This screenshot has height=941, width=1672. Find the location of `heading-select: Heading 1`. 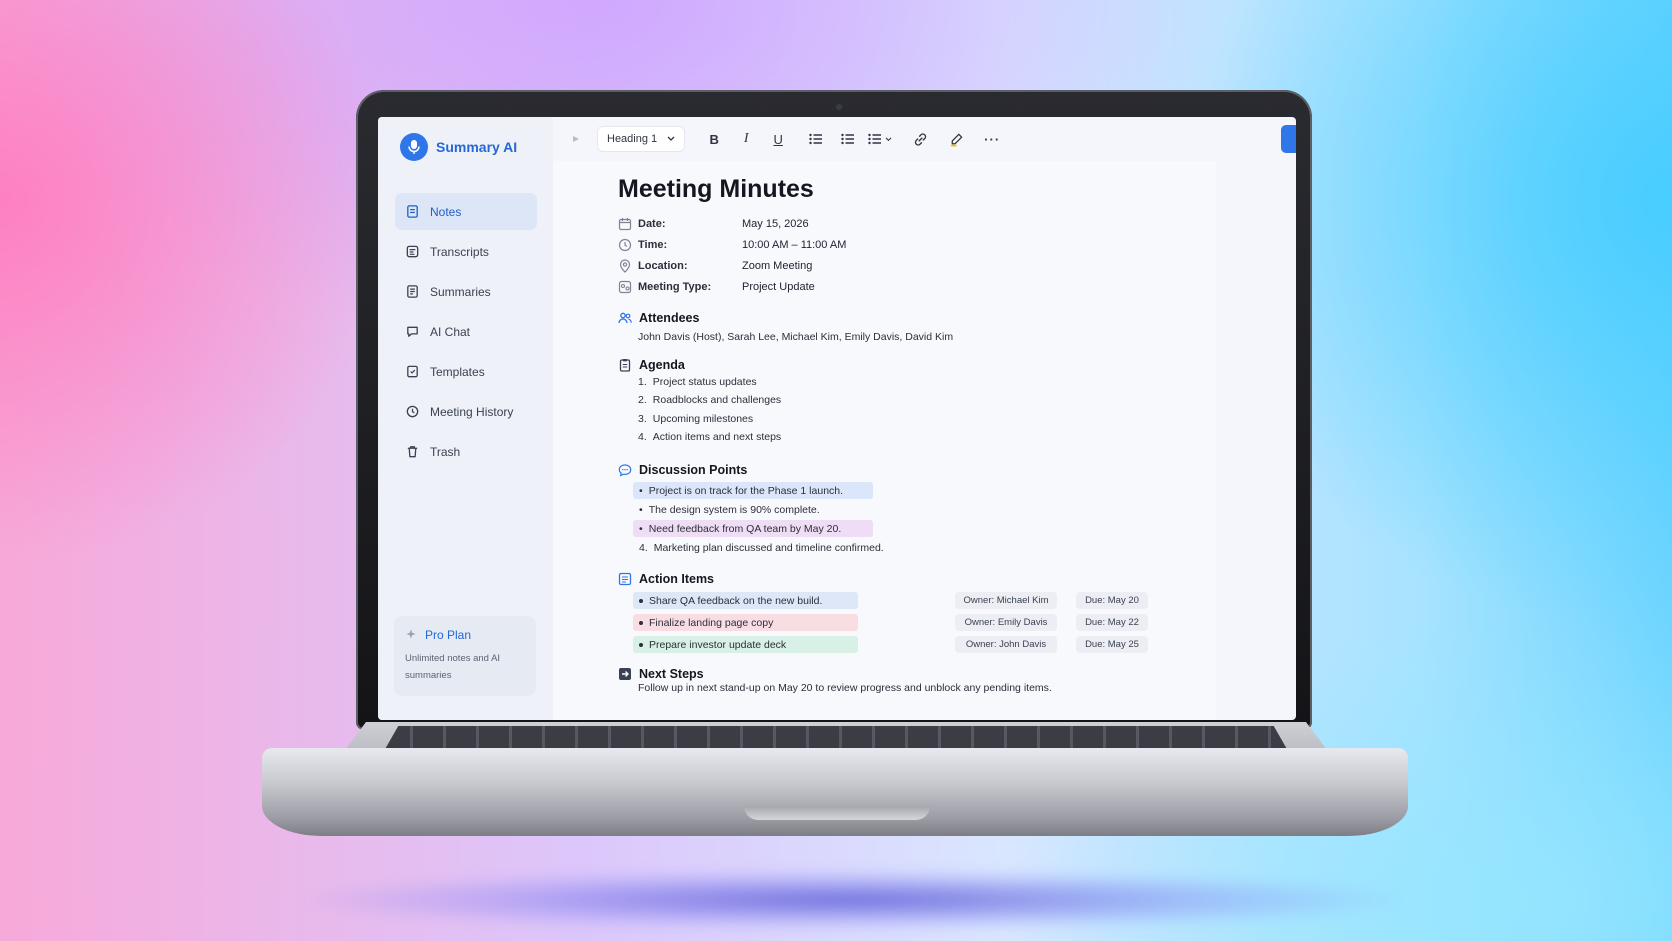

heading-select: Heading 1 is located at coordinates (641, 139).